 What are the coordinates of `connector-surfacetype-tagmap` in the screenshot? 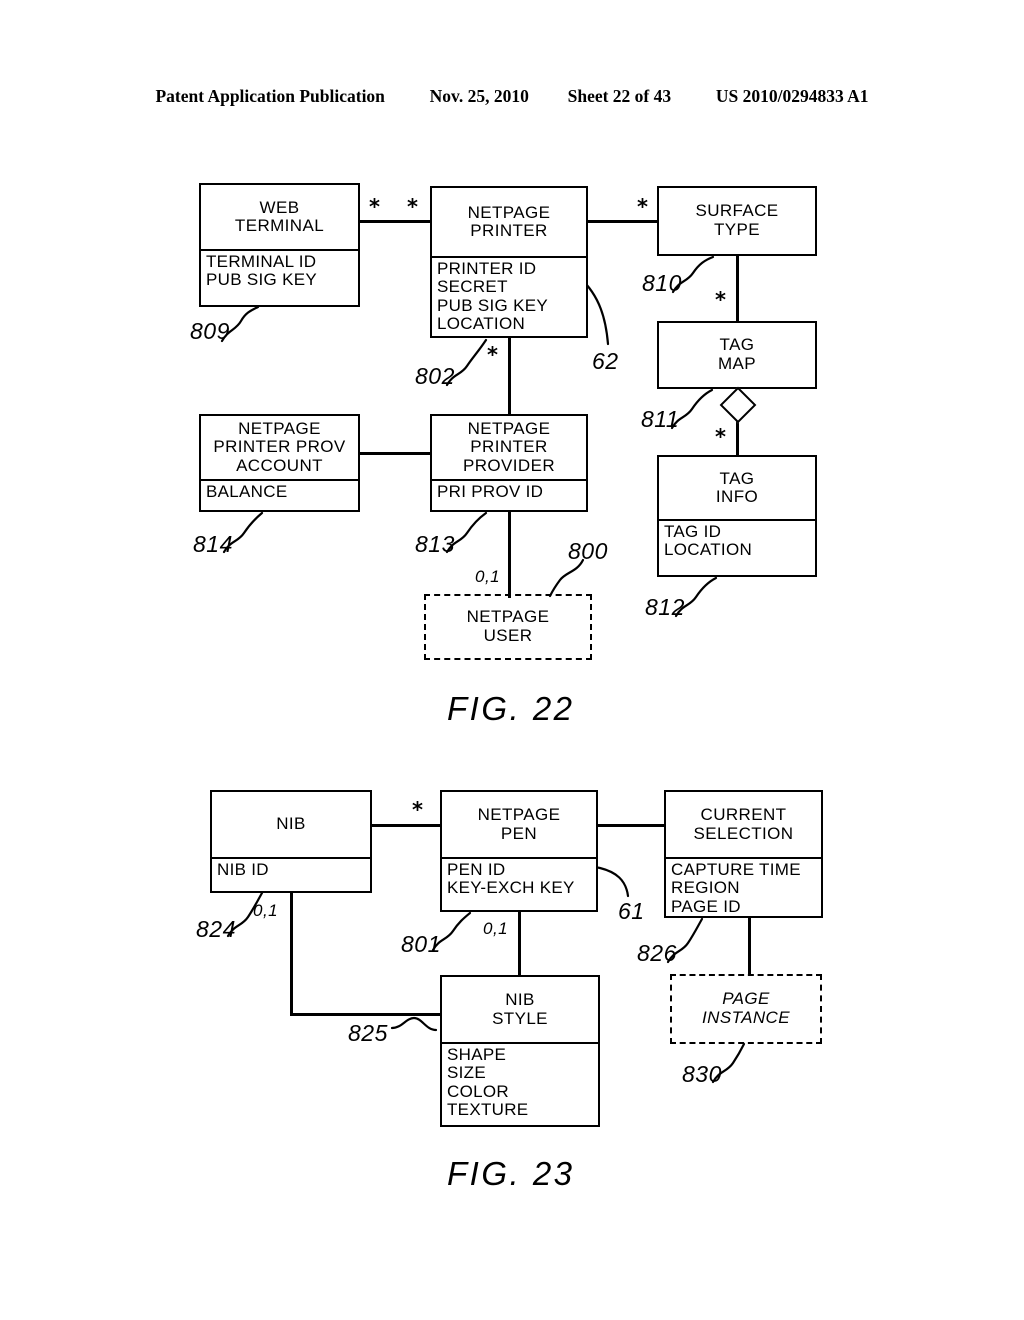 It's located at (737, 289).